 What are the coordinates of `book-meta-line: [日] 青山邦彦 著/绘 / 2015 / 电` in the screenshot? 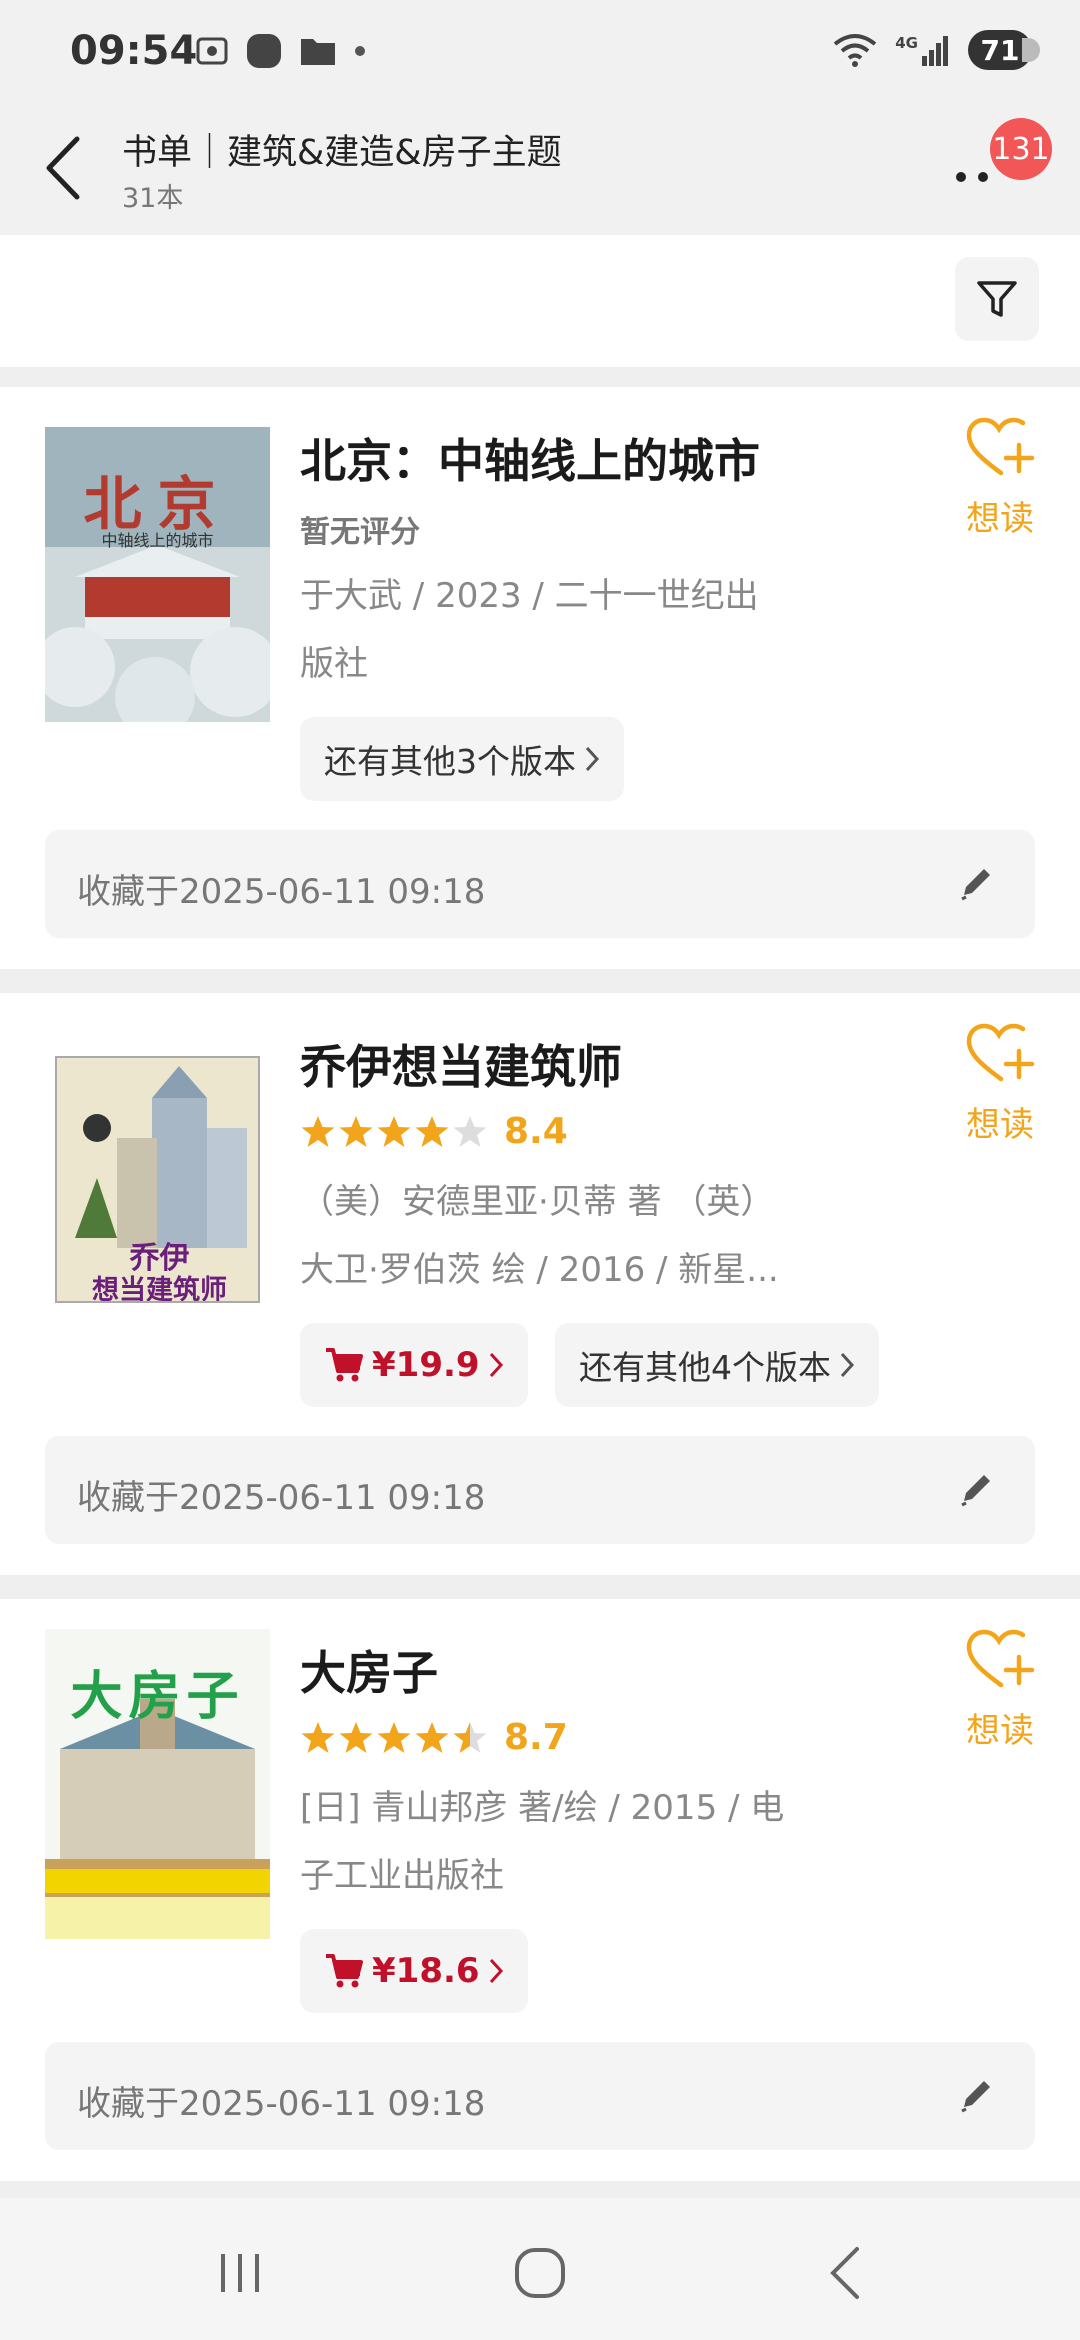 It's located at (542, 1808).